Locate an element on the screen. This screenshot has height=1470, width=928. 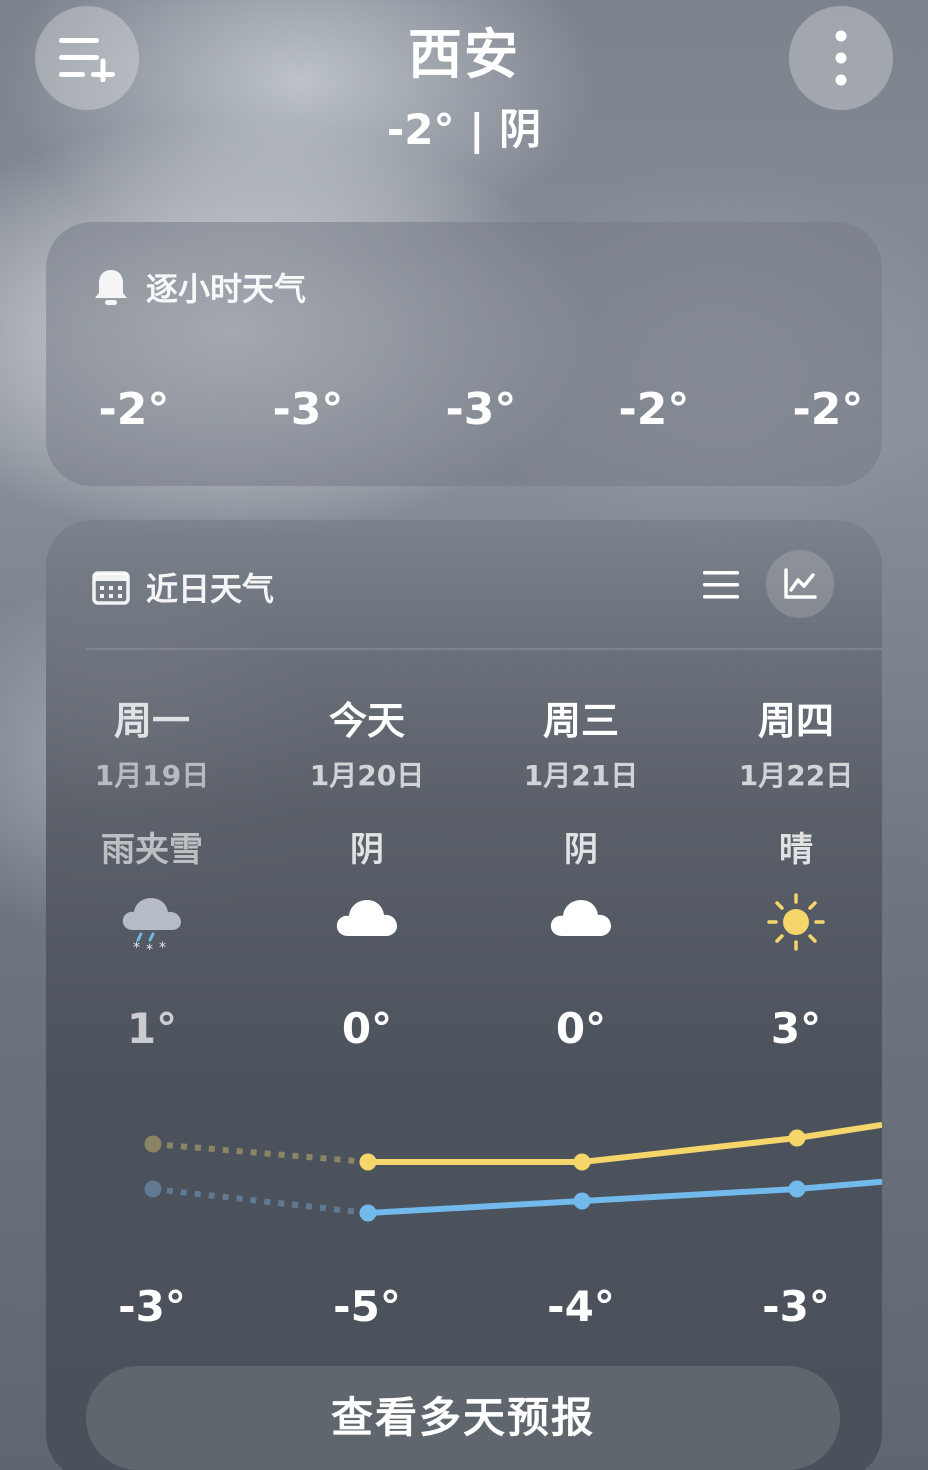
day-date: 1月19日 is located at coordinates (152, 775).